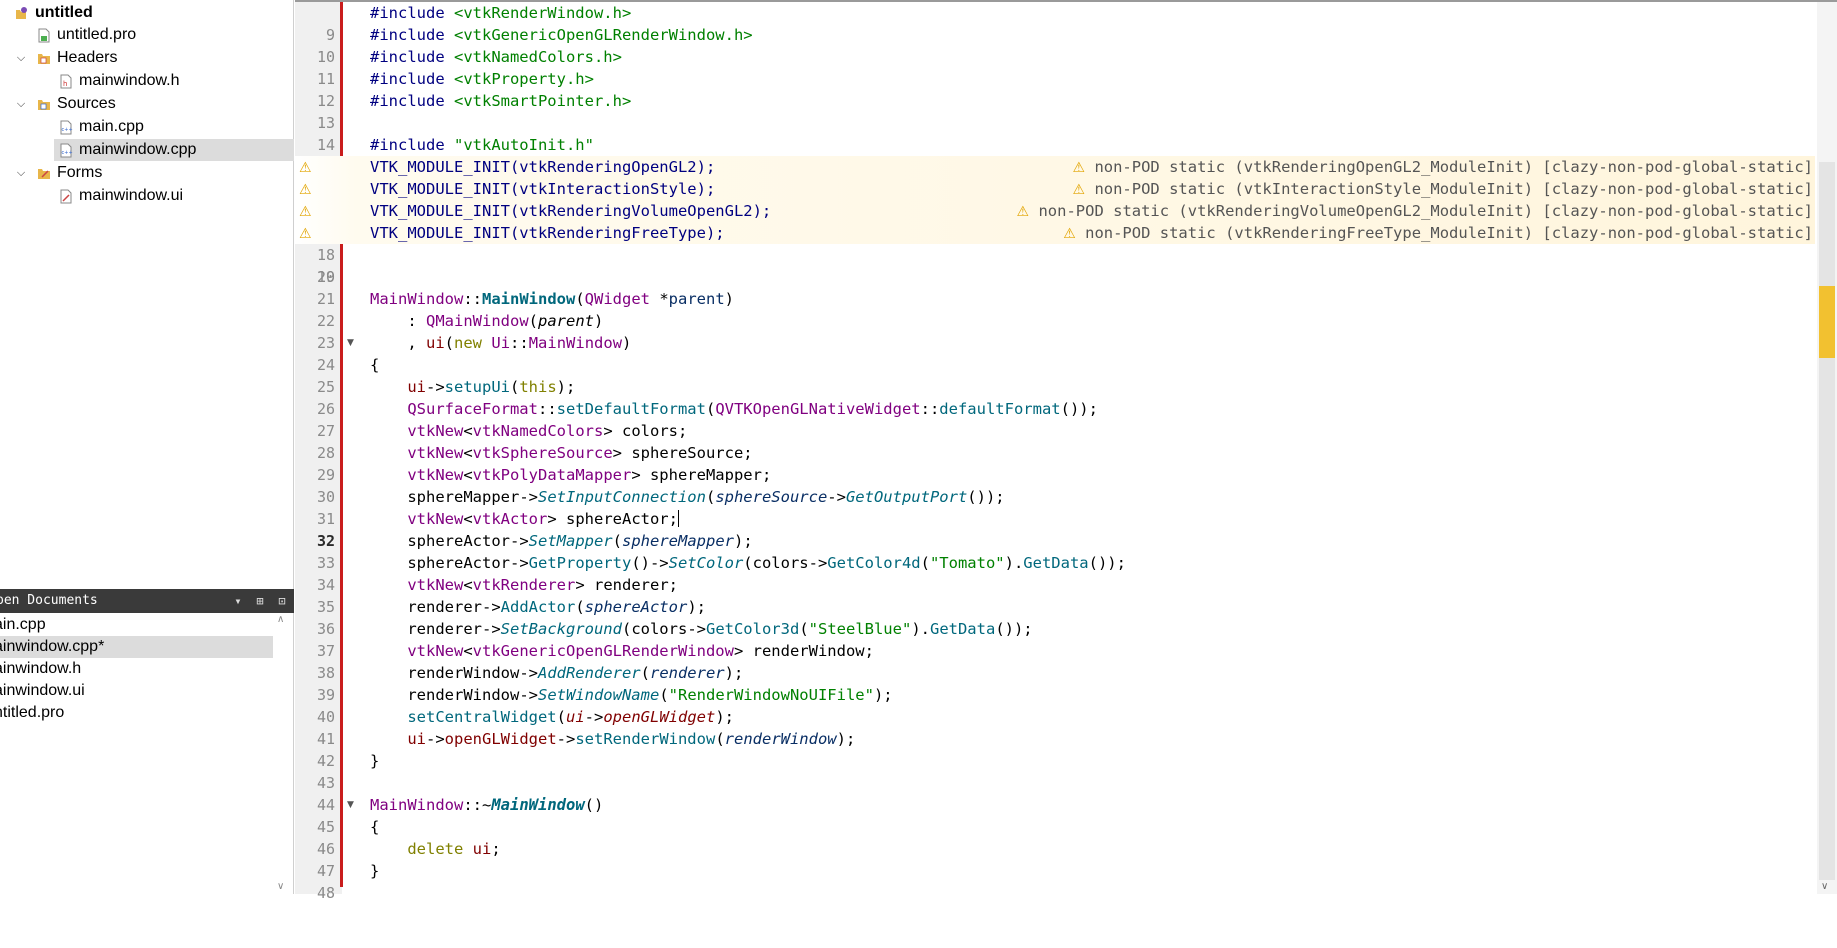  What do you see at coordinates (136, 625) in the screenshot?
I see `open-doc-item: ain.cpp` at bounding box center [136, 625].